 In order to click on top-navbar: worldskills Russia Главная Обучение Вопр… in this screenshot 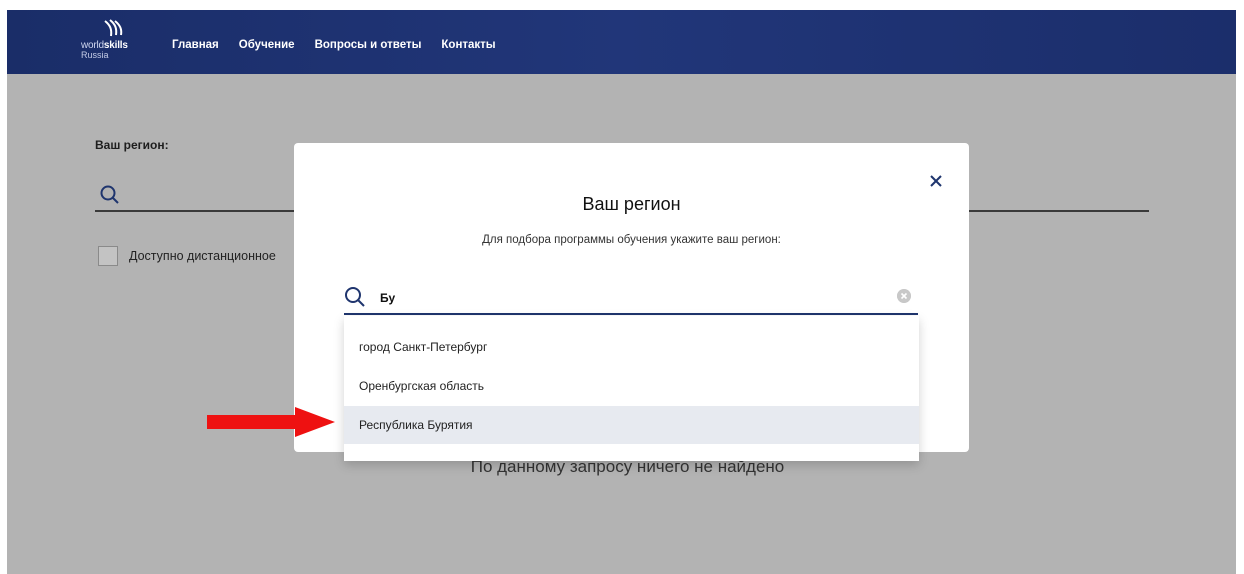, I will do `click(621, 42)`.